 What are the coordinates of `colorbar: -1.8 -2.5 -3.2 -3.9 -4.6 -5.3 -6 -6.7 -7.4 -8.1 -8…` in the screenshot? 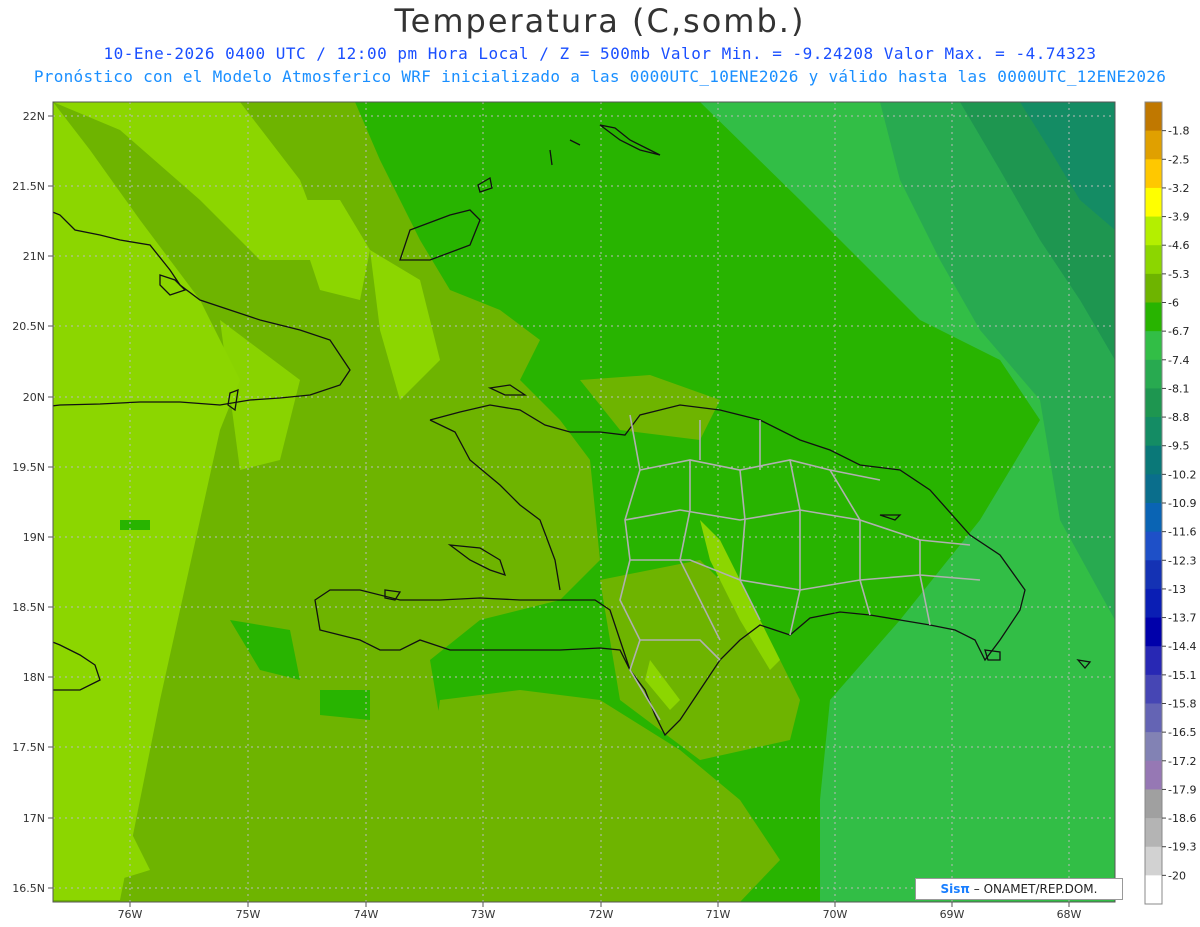 It's located at (1170, 503).